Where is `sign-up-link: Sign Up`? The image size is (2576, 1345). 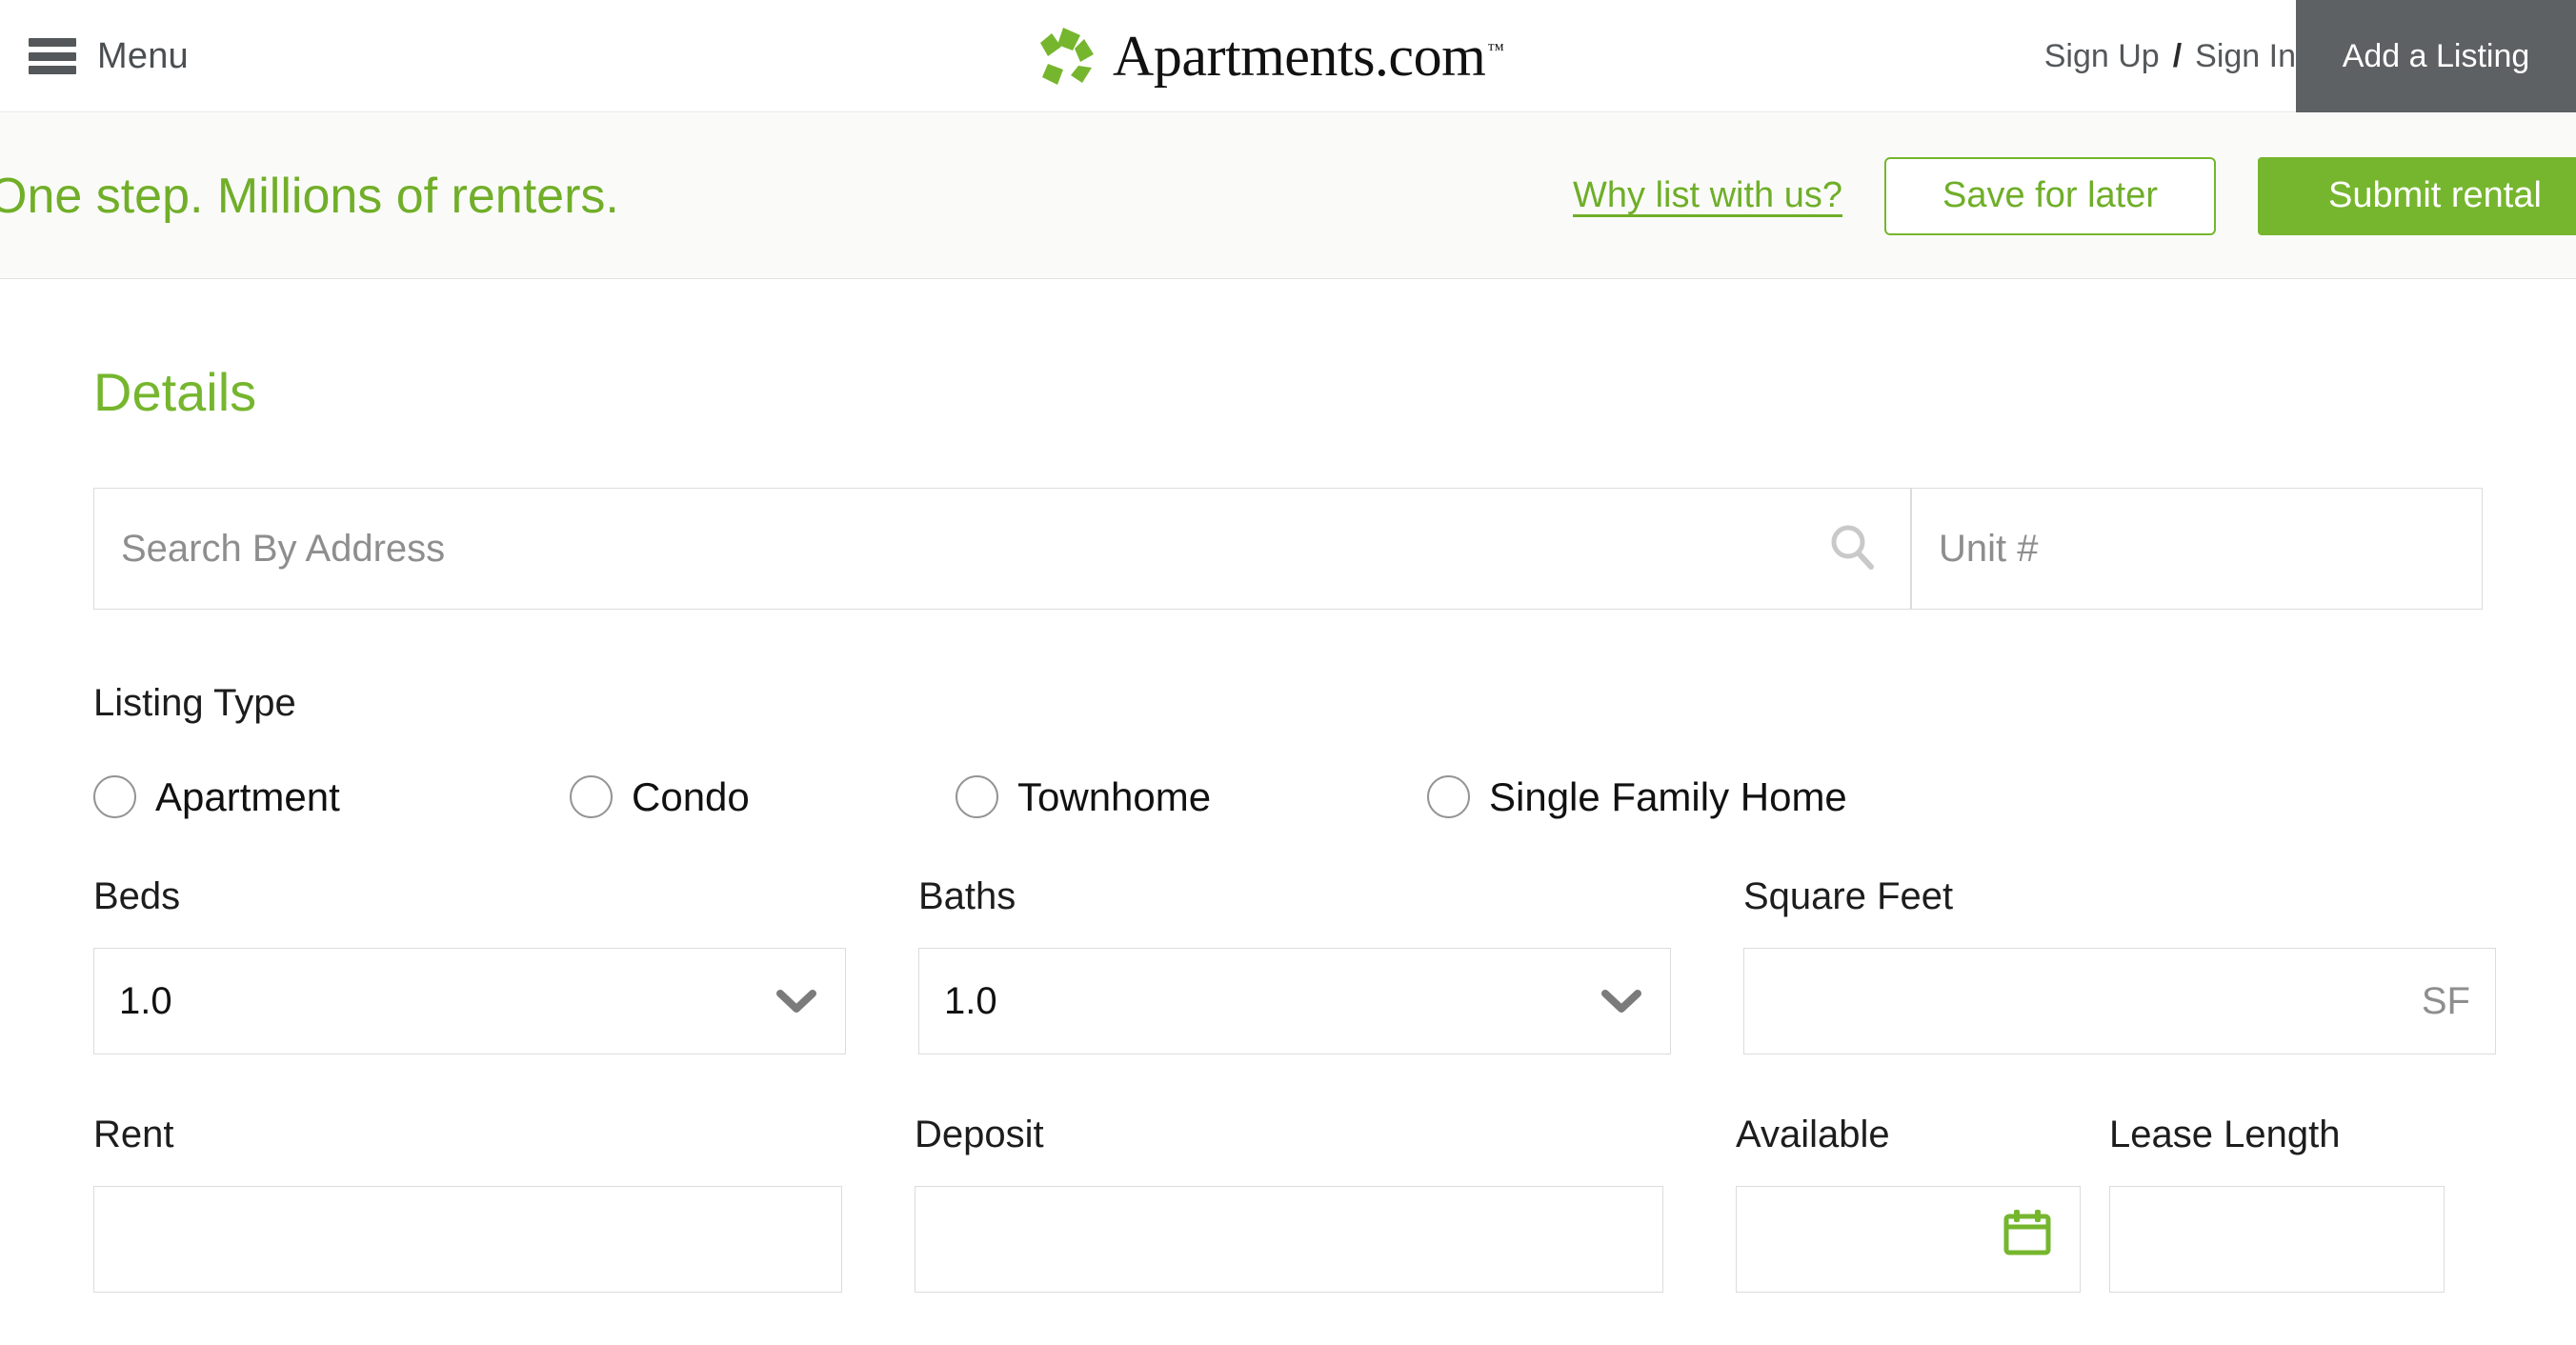 sign-up-link: Sign Up is located at coordinates (2102, 57).